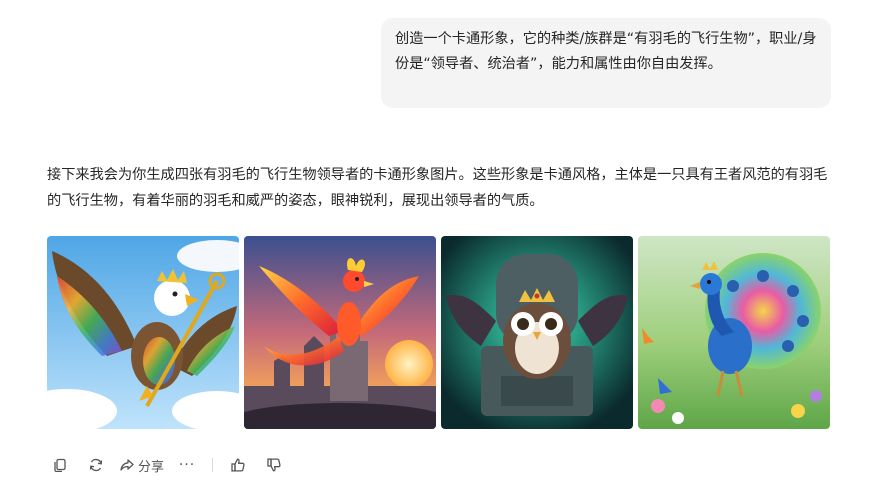  I want to click on peacock-illustration, so click(734, 332).